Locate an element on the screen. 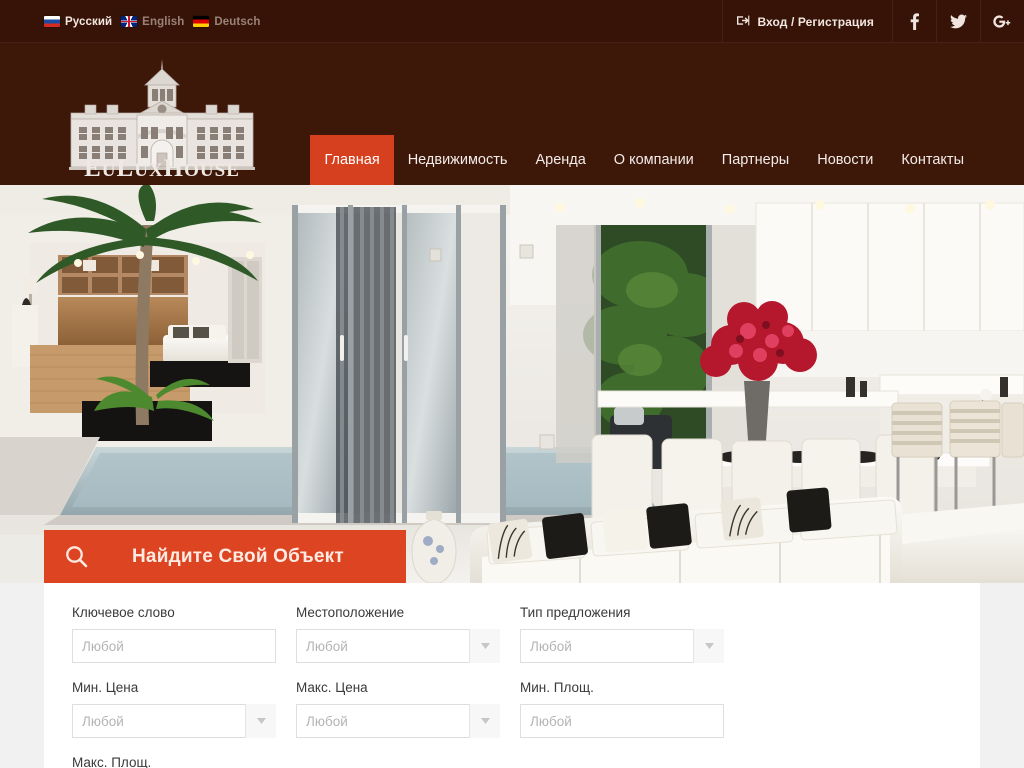  sign-in-icon is located at coordinates (743, 22).